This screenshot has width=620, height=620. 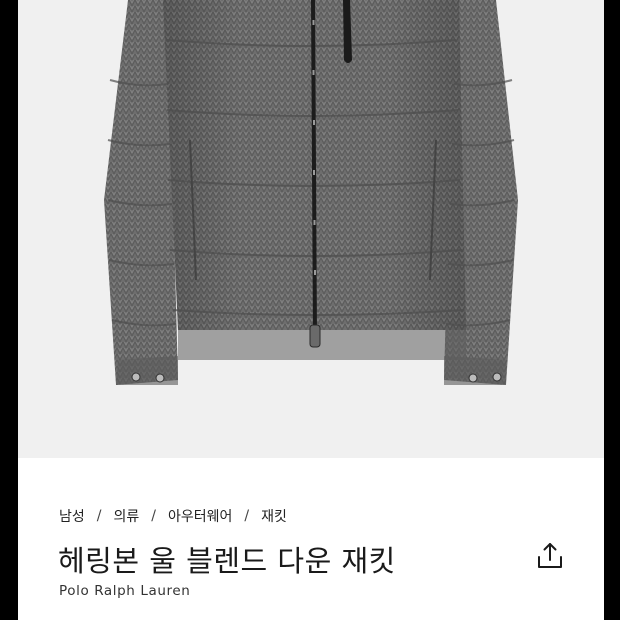 I want to click on breadcrumb-item-clothing: 의류, so click(x=126, y=516).